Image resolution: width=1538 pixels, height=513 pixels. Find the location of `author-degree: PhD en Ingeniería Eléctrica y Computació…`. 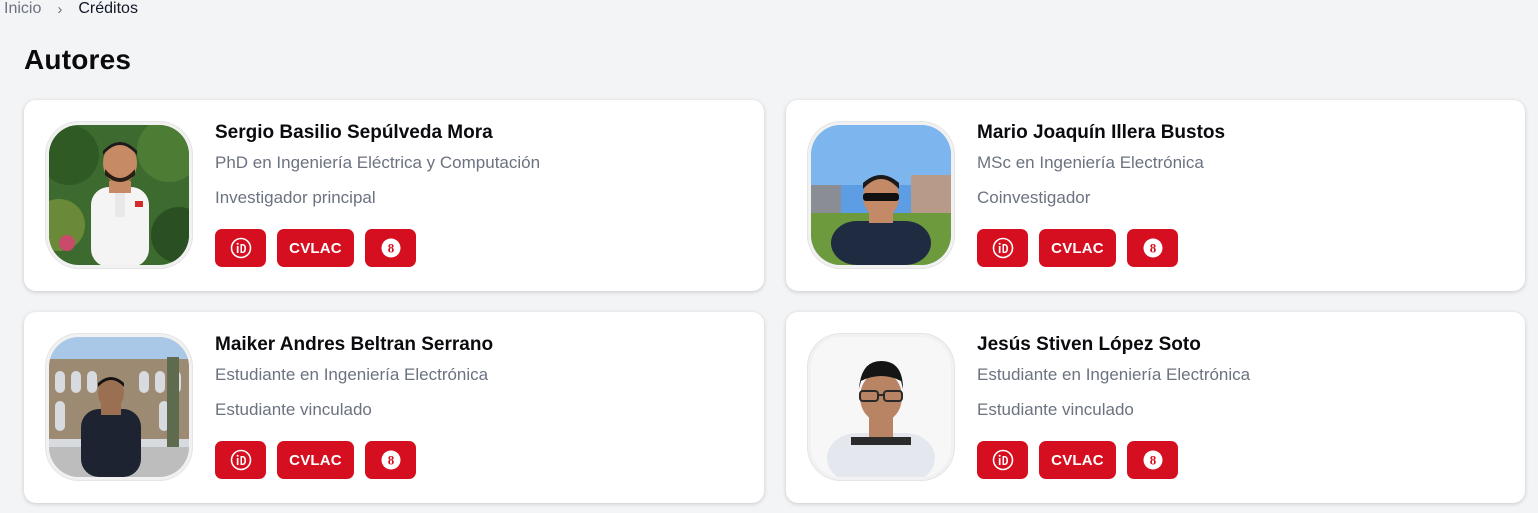

author-degree: PhD en Ingeniería Eléctrica y Computació… is located at coordinates (378, 162).